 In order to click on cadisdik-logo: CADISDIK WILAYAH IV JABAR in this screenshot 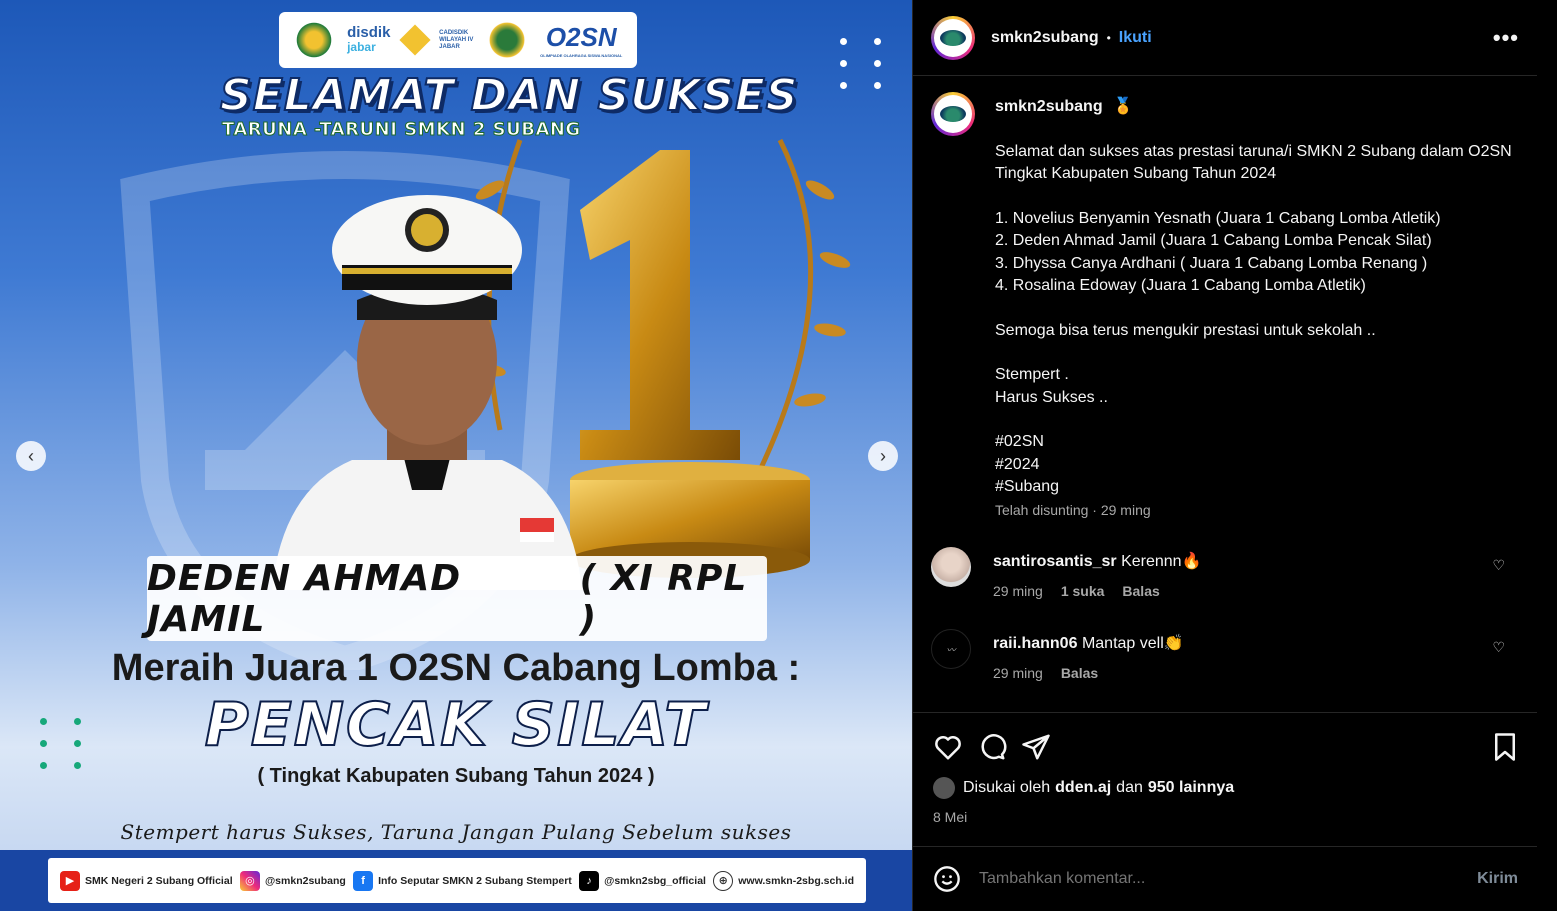, I will do `click(456, 40)`.